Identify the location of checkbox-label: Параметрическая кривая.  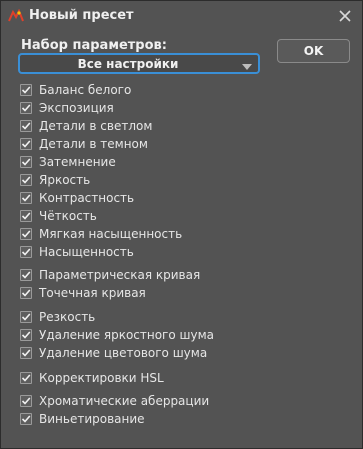
(120, 275).